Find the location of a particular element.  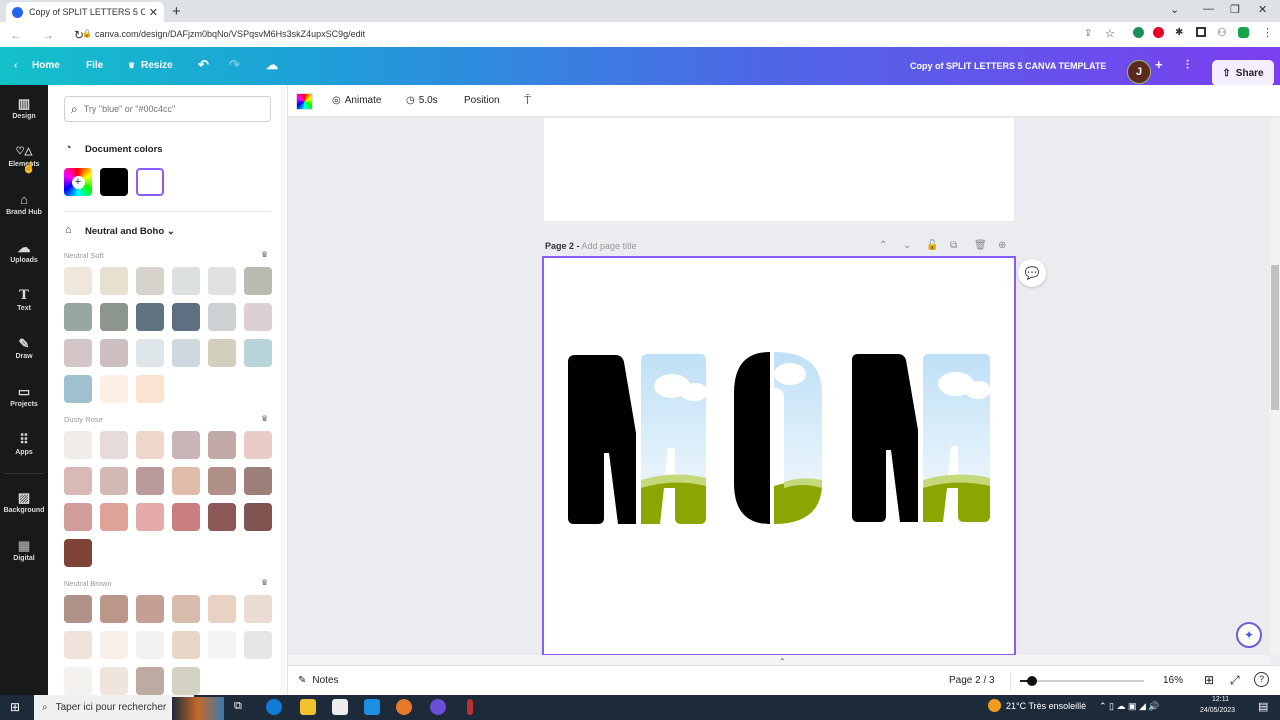

back-icon: ← is located at coordinates (21, 35).